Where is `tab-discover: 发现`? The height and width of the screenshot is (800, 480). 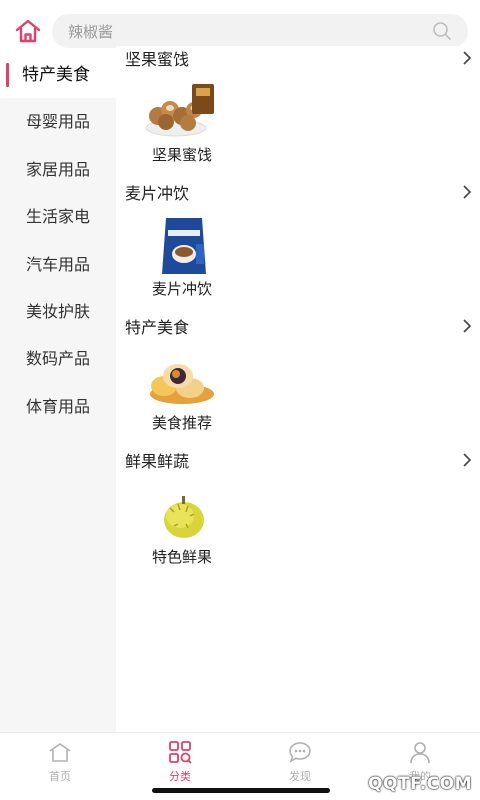 tab-discover: 发现 is located at coordinates (300, 764).